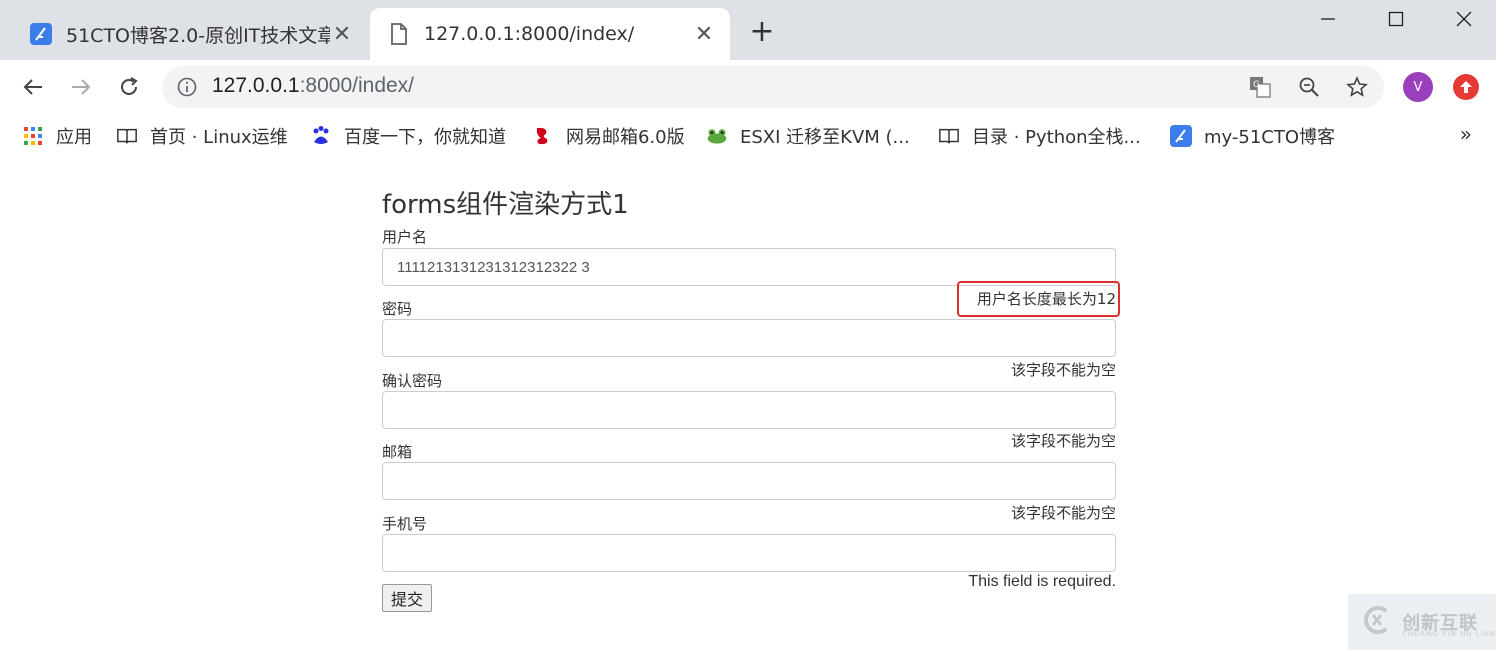 The image size is (1496, 650). I want to click on confirm-password-input, so click(749, 410).